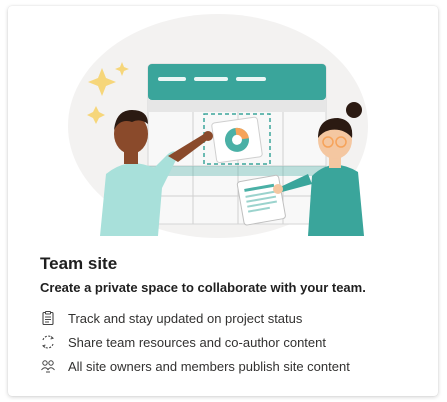 Image resolution: width=447 pixels, height=402 pixels. What do you see at coordinates (48, 318) in the screenshot?
I see `clipboard-icon` at bounding box center [48, 318].